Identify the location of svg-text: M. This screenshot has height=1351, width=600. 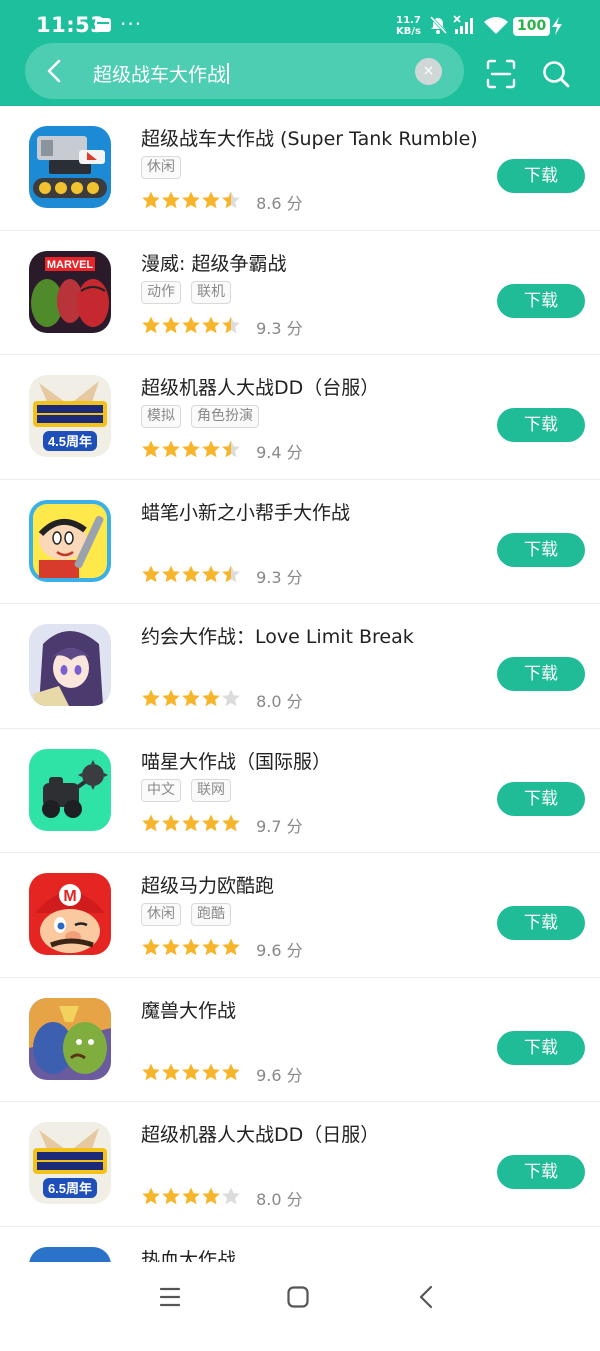
(69, 896).